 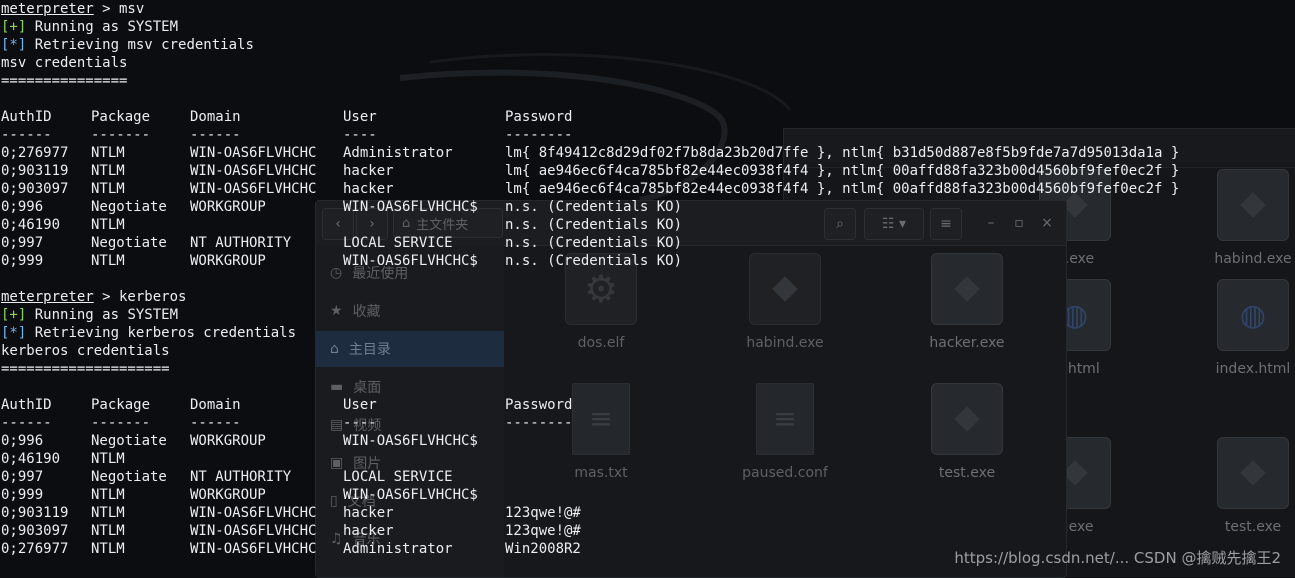 What do you see at coordinates (410, 349) in the screenshot?
I see `sidebar-item: ⌂ 主目录` at bounding box center [410, 349].